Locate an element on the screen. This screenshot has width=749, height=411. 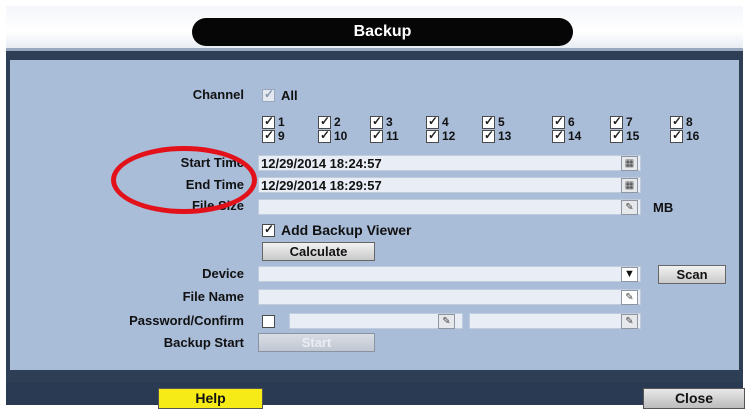
password-confirm-label: Password/Confirm is located at coordinates (186, 320).